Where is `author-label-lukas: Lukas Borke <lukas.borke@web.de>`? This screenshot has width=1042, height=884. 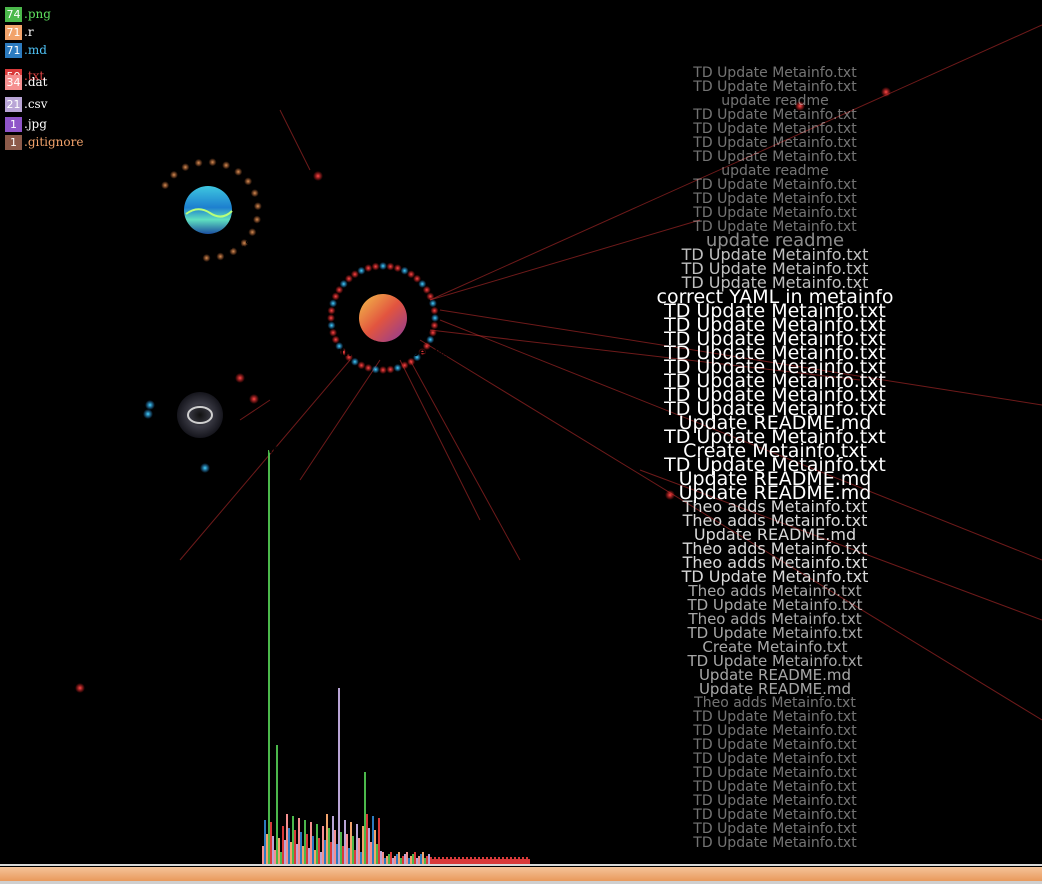
author-label-lukas: Lukas Borke <lukas.borke@web.de> is located at coordinates (207, 449).